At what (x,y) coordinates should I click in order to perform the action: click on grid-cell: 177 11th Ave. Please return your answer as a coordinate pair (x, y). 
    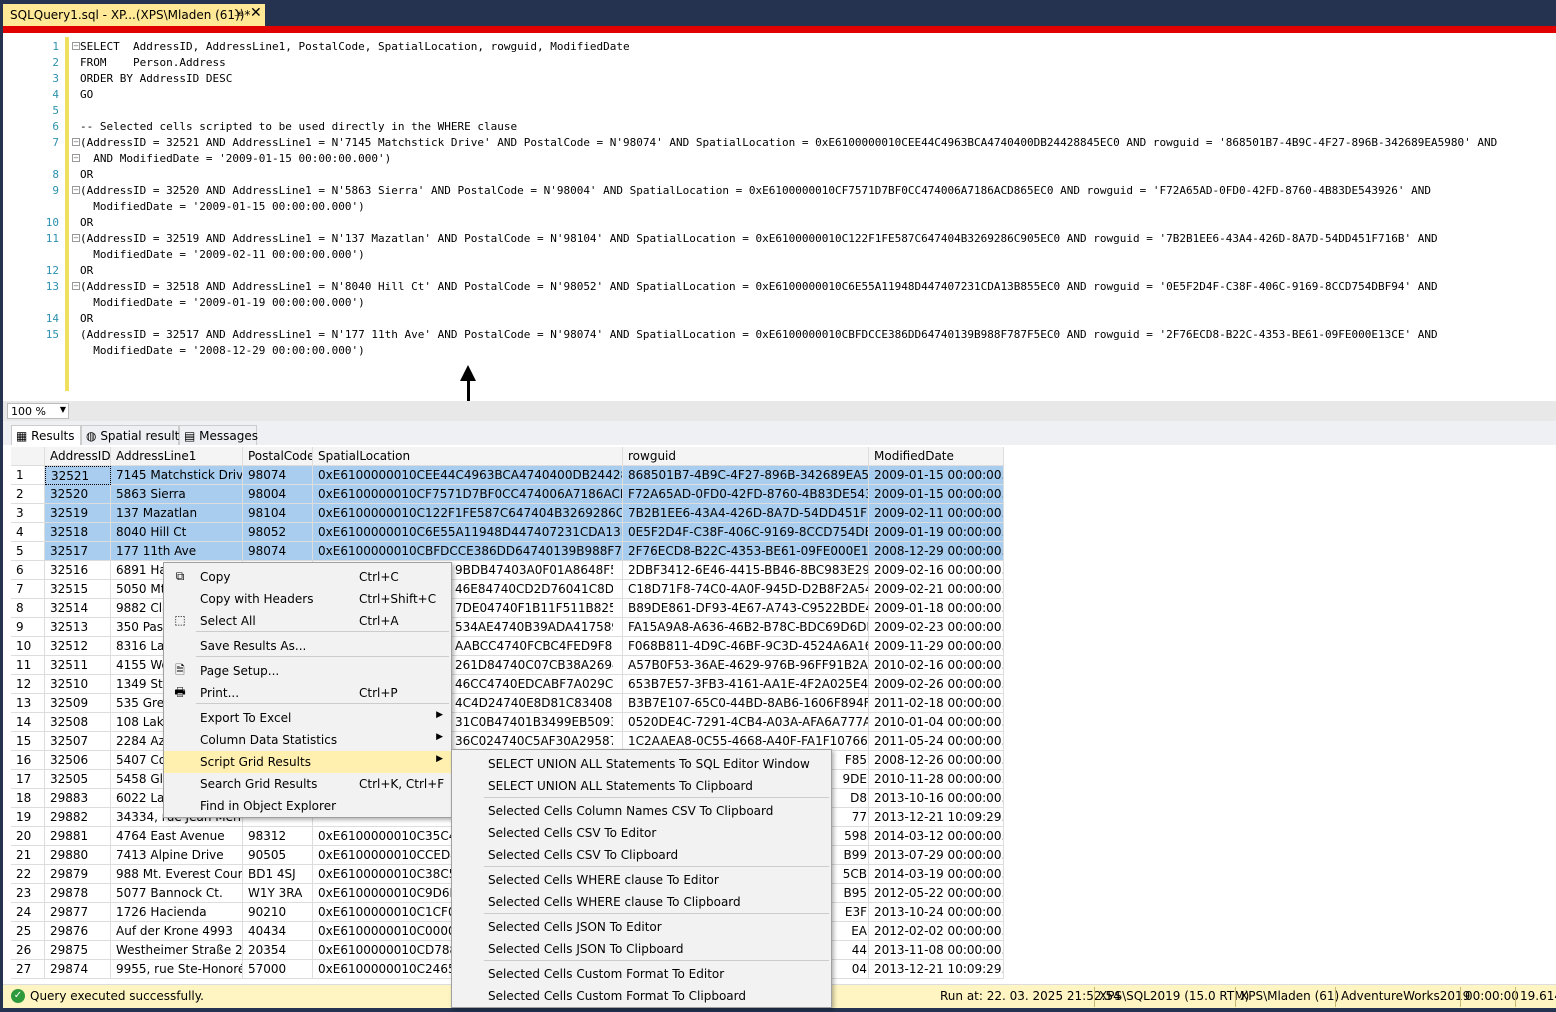
    Looking at the image, I should click on (177, 551).